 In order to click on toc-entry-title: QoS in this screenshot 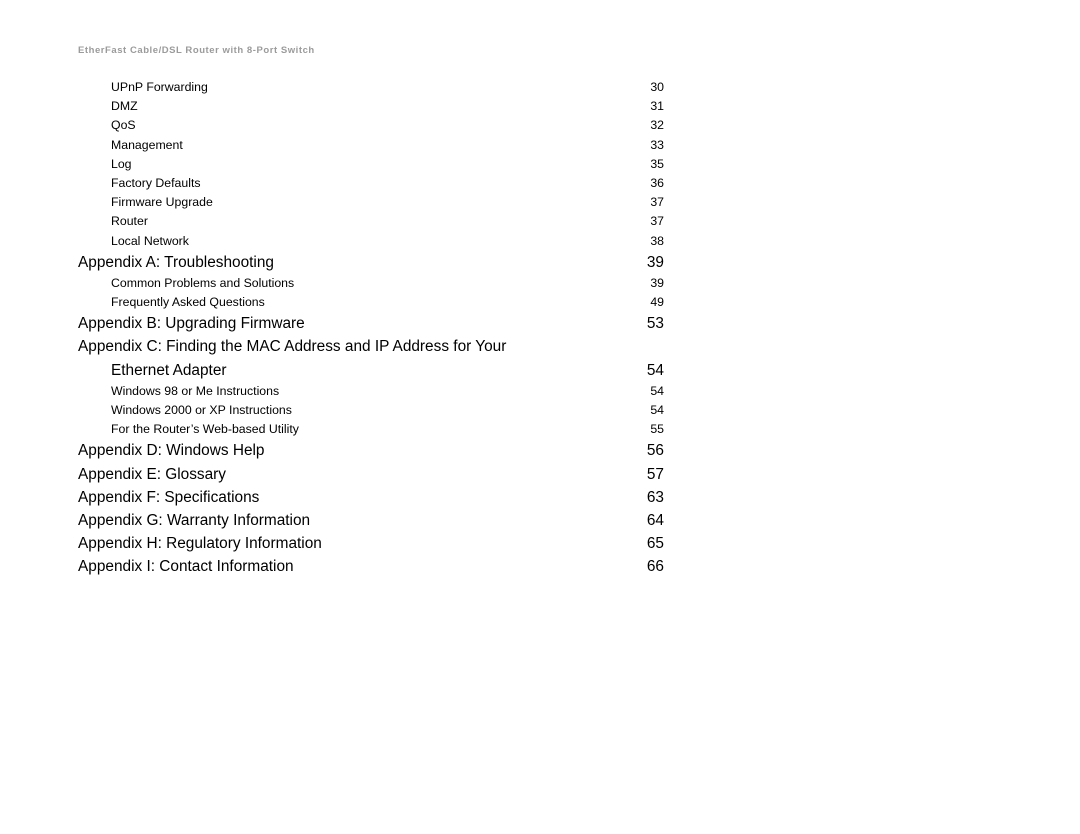, I will do `click(123, 125)`.